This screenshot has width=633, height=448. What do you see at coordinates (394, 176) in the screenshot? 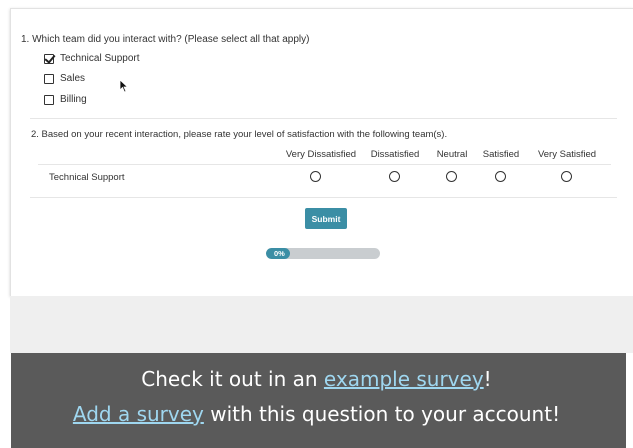
I see `radio-dissatisfied` at bounding box center [394, 176].